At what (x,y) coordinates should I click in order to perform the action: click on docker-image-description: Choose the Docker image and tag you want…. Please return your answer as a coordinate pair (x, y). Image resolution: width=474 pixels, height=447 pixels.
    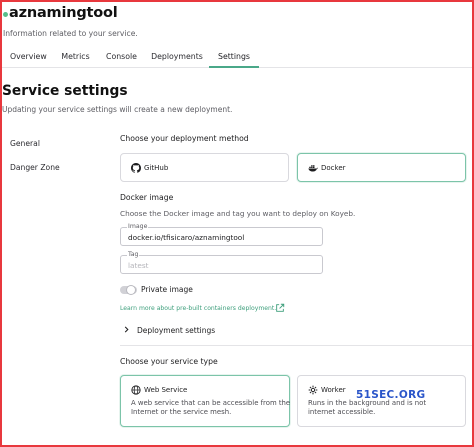
    Looking at the image, I should click on (238, 213).